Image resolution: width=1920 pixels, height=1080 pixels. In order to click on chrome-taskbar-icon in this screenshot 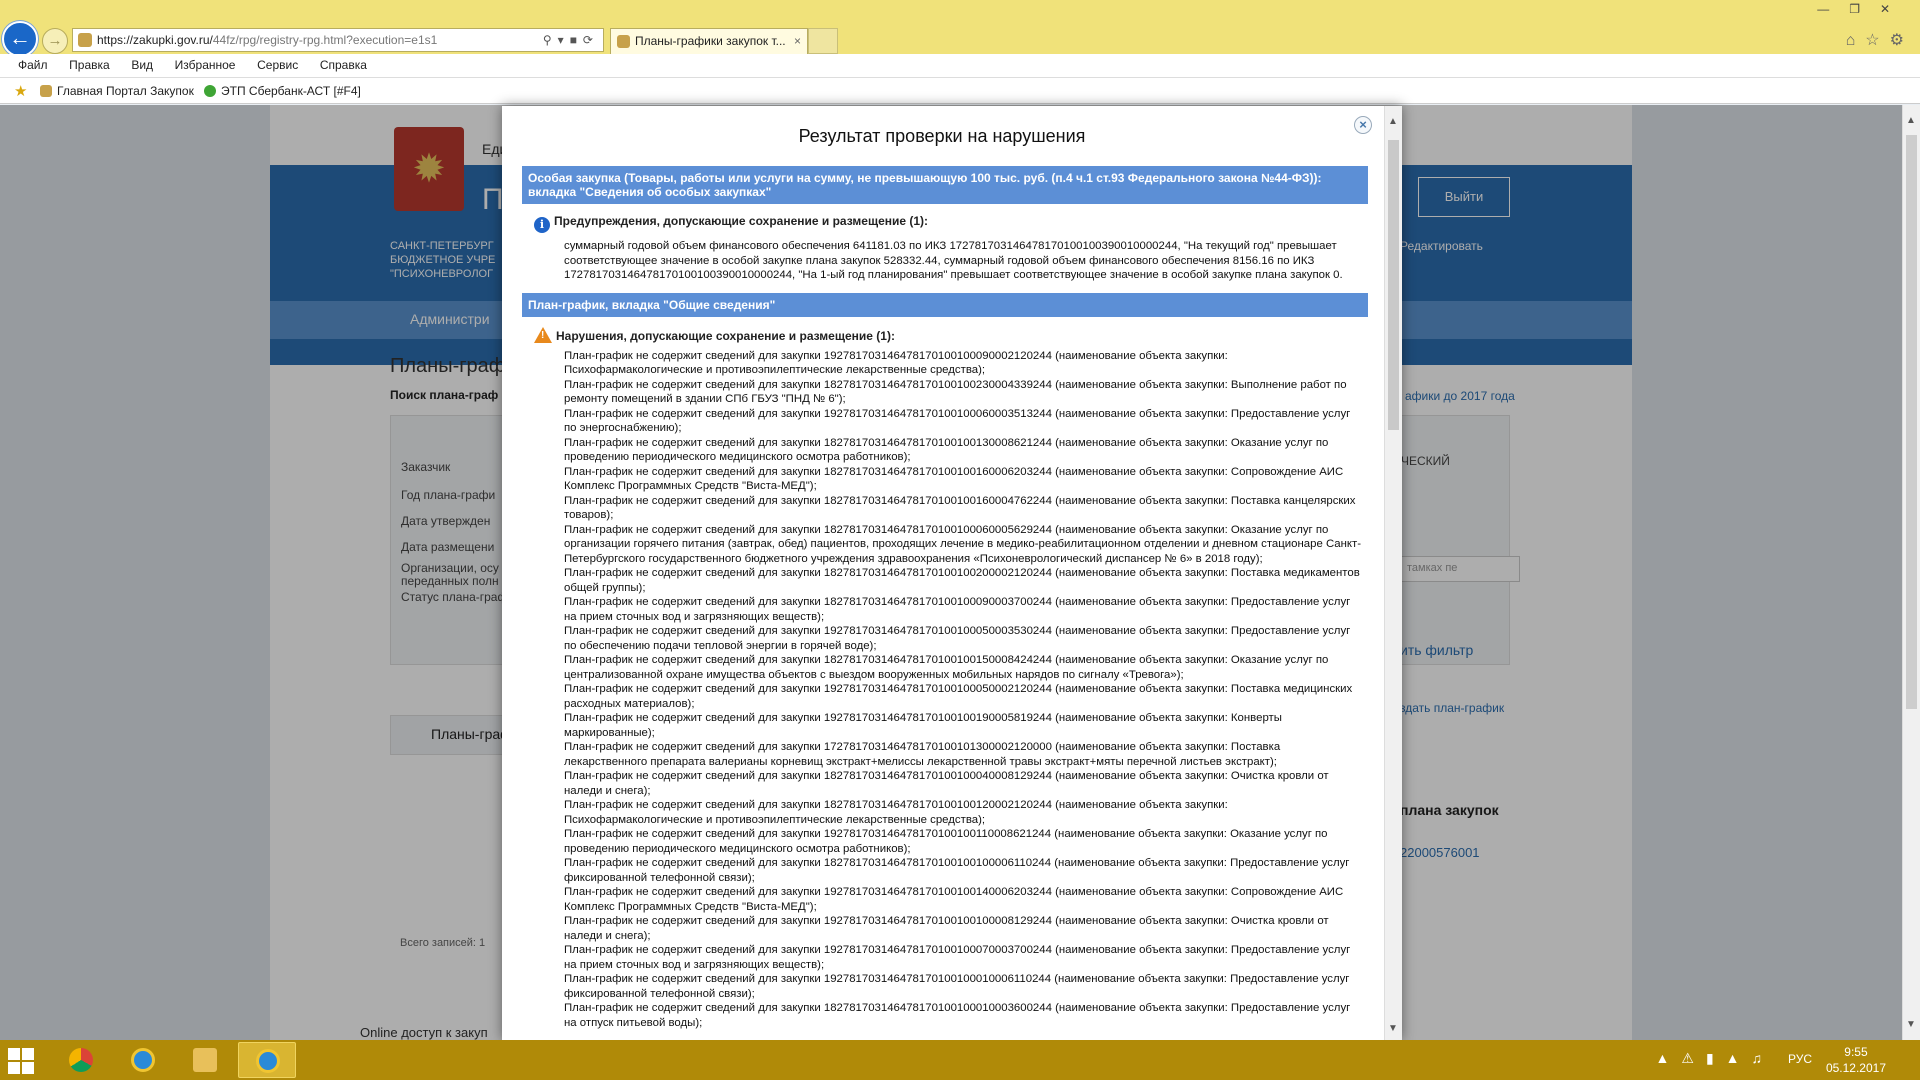, I will do `click(81, 1060)`.